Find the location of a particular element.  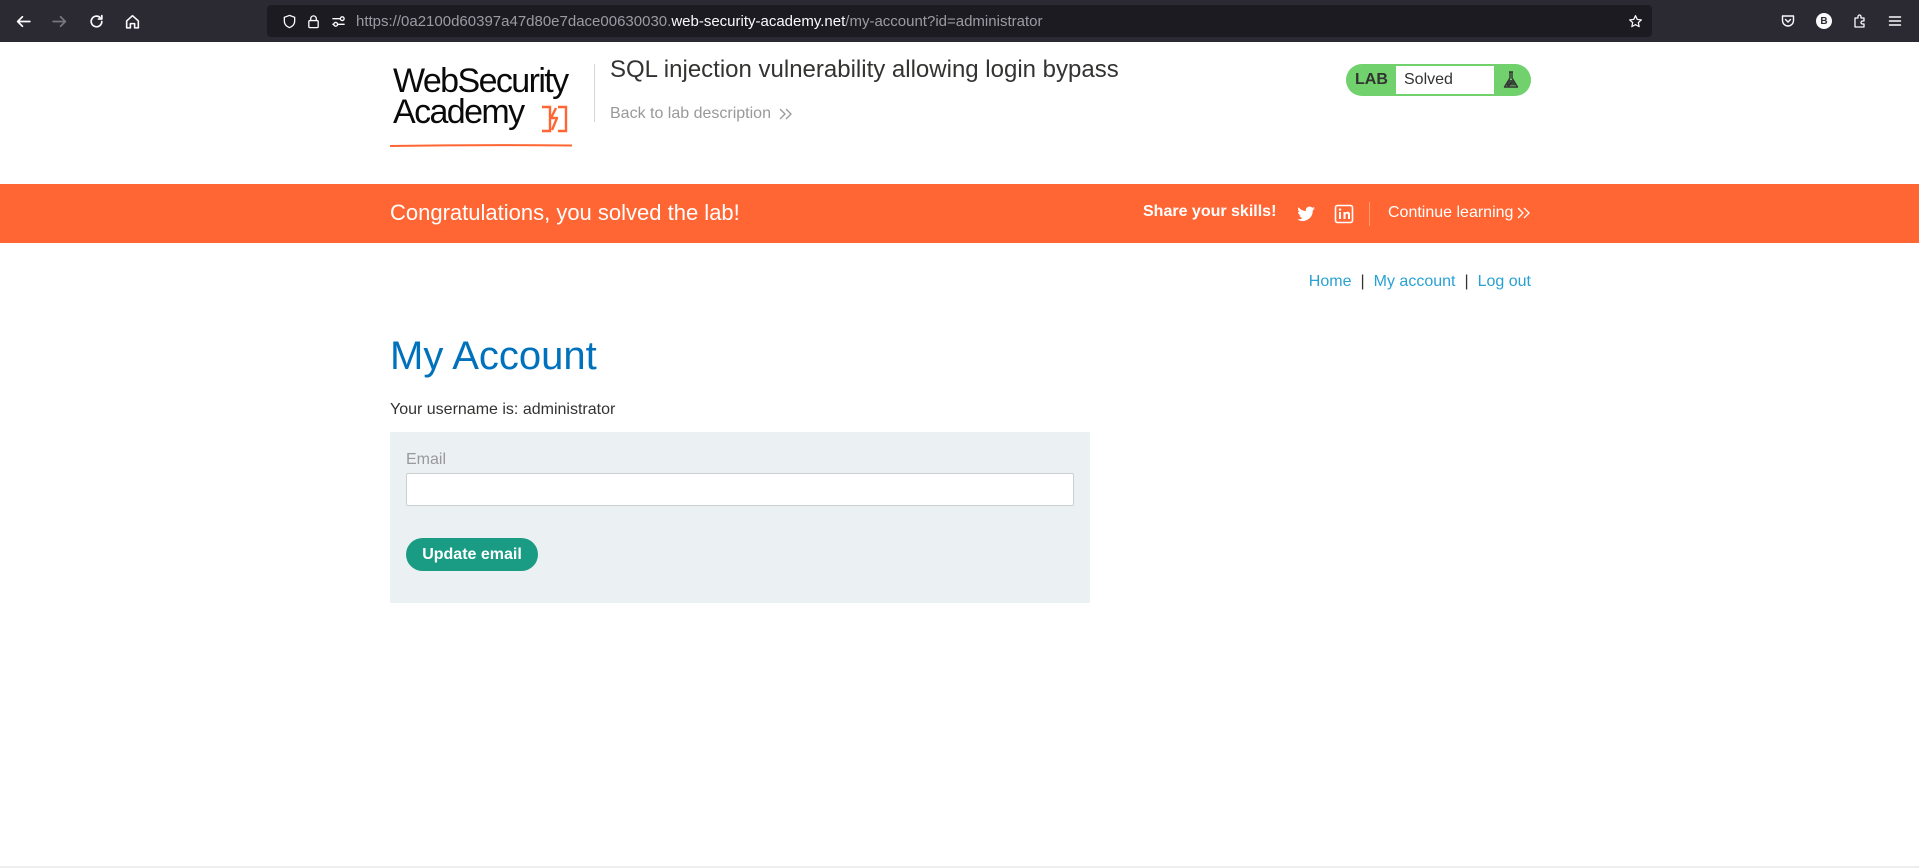

logo-underline is located at coordinates (481, 145).